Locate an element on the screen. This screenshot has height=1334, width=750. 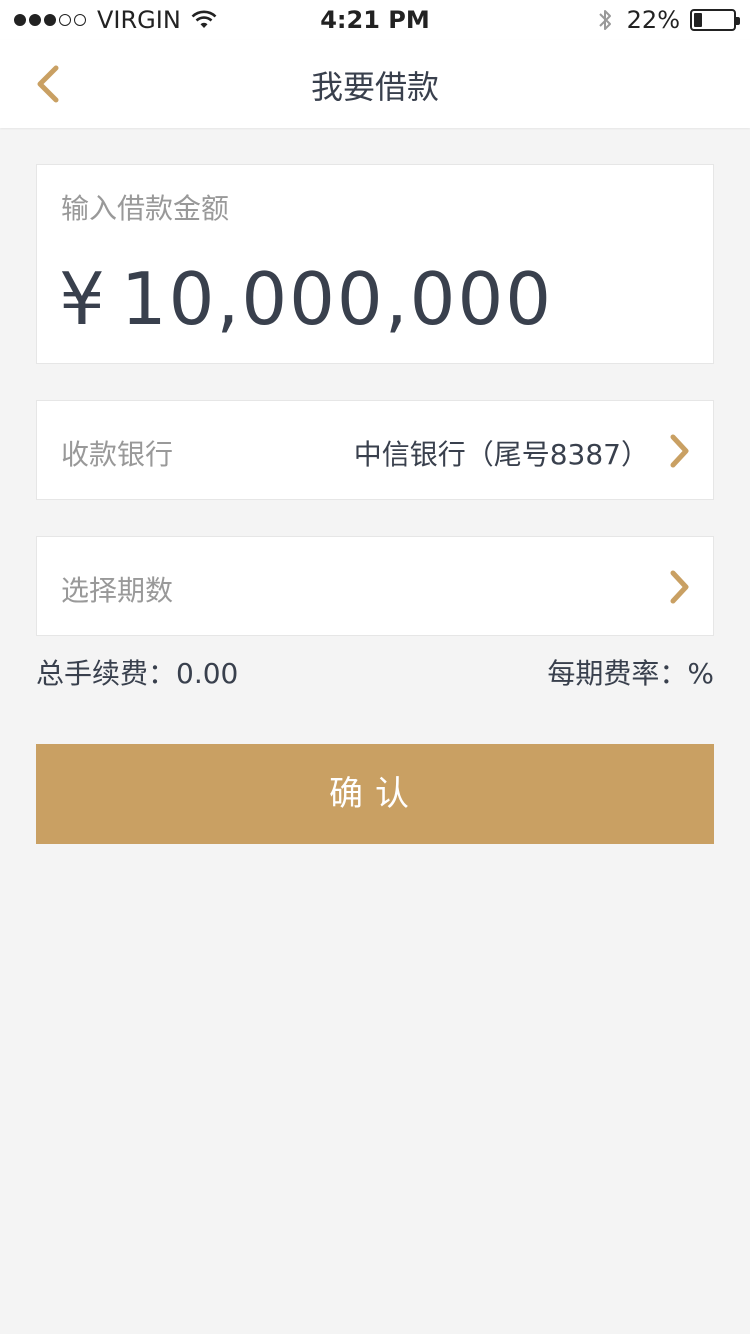
status-bar: VIRGIN 4:21 PM 22% is located at coordinates (375, 20).